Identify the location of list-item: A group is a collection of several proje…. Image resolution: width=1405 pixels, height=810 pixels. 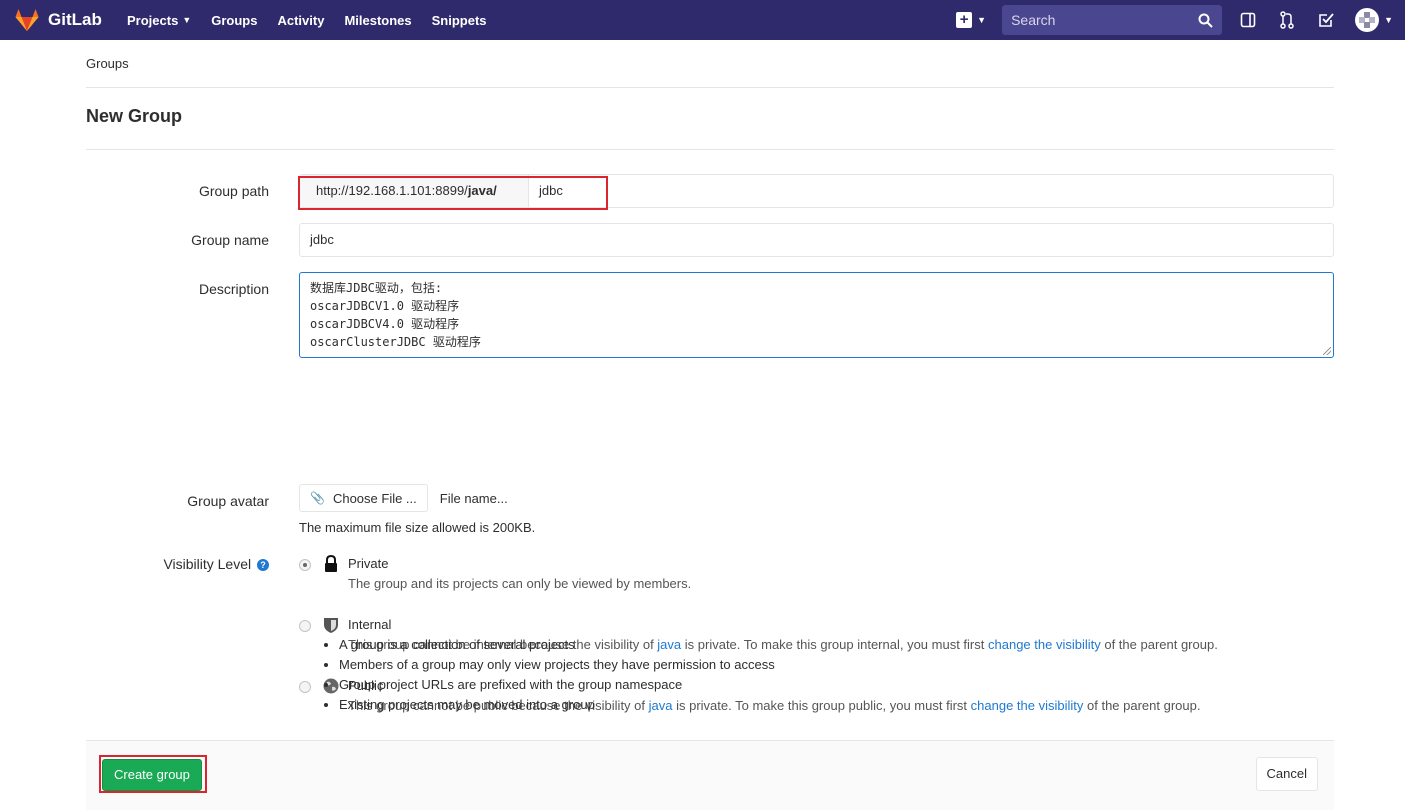
(557, 645).